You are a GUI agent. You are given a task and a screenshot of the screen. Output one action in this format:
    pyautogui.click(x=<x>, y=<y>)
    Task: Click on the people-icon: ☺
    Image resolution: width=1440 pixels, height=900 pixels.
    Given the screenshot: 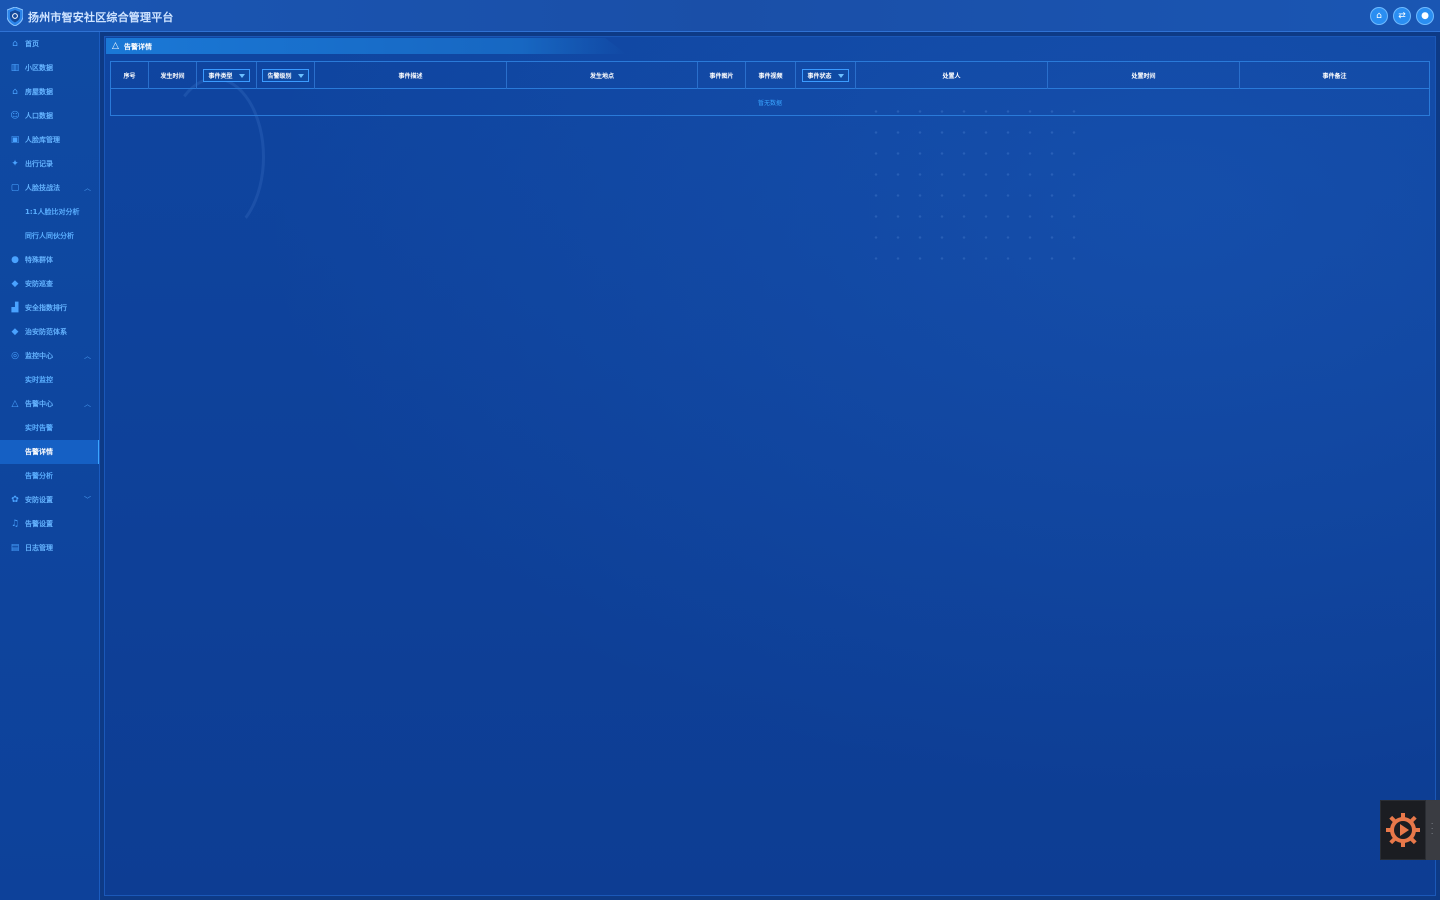 What is the action you would take?
    pyautogui.click(x=15, y=115)
    